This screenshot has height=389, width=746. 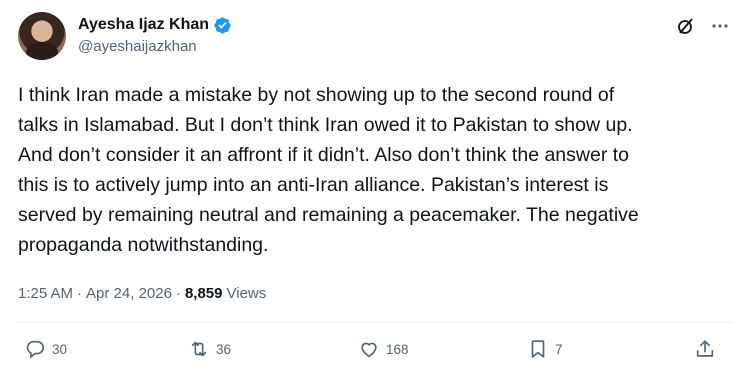 What do you see at coordinates (686, 26) in the screenshot?
I see `grok-icon` at bounding box center [686, 26].